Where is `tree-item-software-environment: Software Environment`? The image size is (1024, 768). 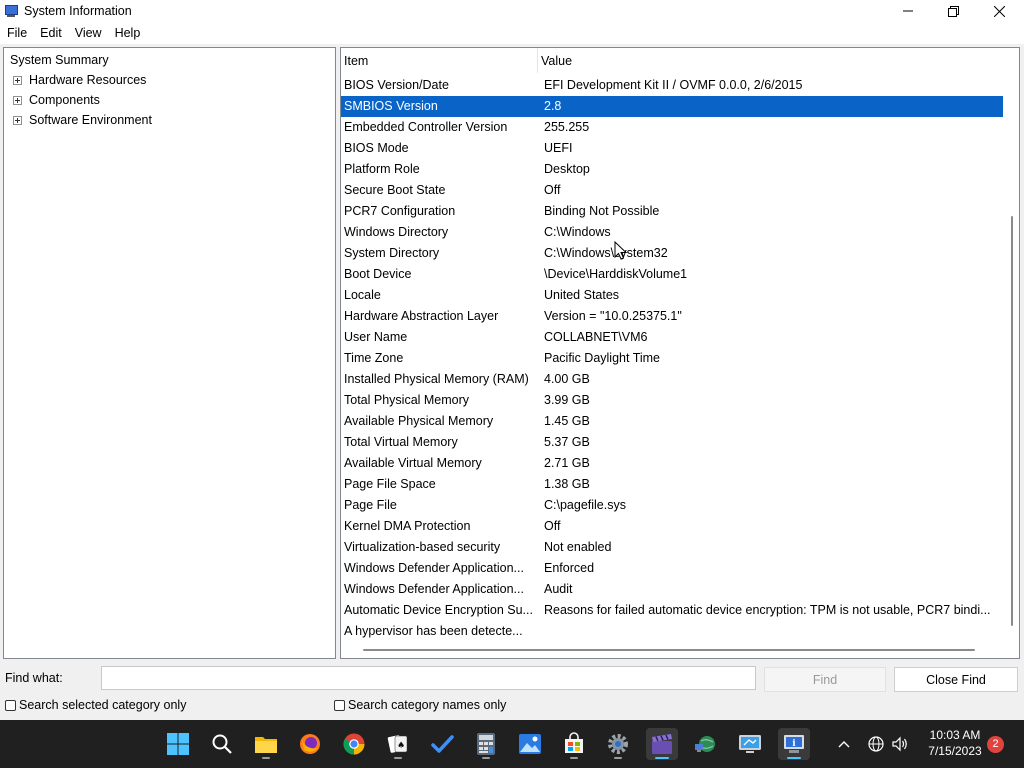 tree-item-software-environment: Software Environment is located at coordinates (164, 120).